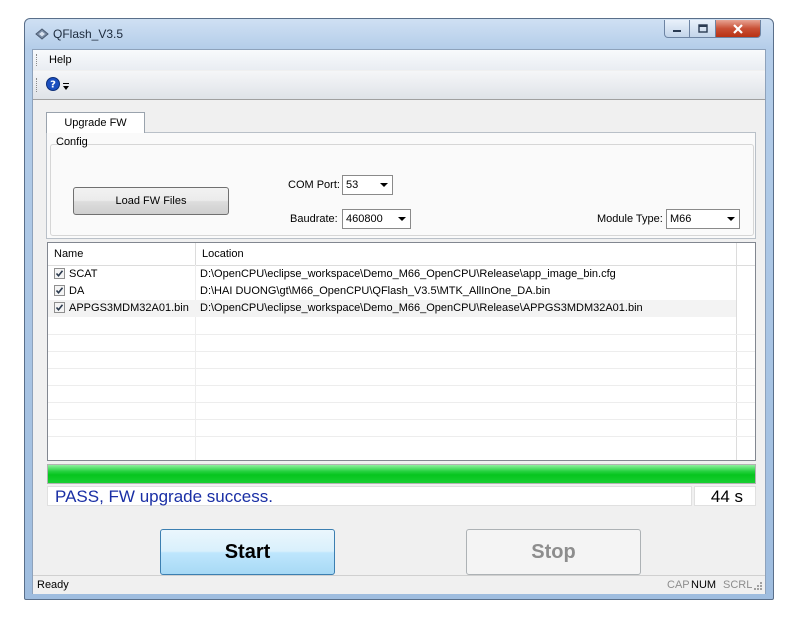  Describe the element at coordinates (77, 291) in the screenshot. I see `row-name: DA` at that location.